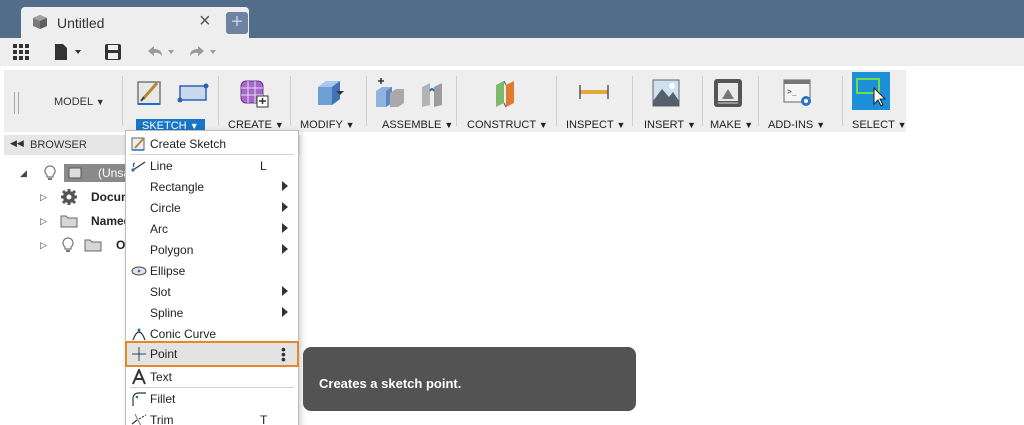 This screenshot has height=425, width=1024. Describe the element at coordinates (726, 125) in the screenshot. I see `group-label: MAKE` at that location.